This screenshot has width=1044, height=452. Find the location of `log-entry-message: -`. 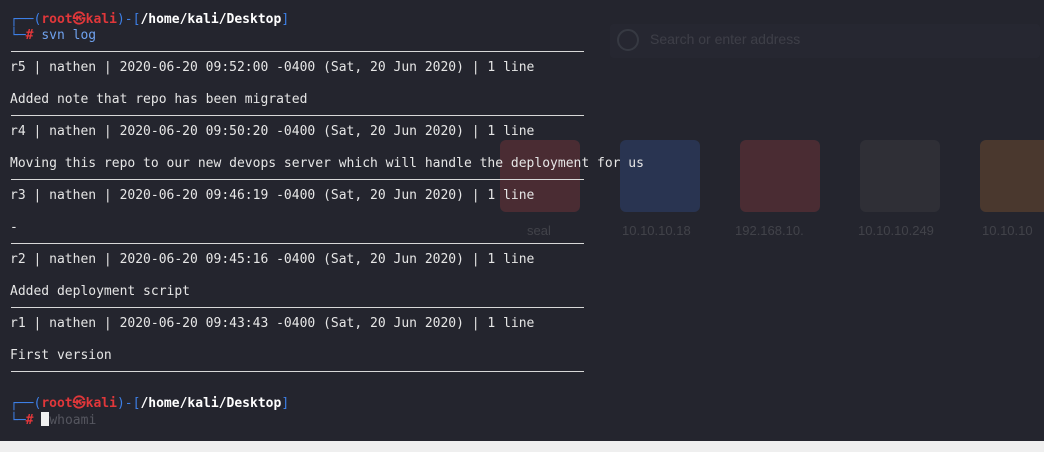

log-entry-message: - is located at coordinates (14, 227).